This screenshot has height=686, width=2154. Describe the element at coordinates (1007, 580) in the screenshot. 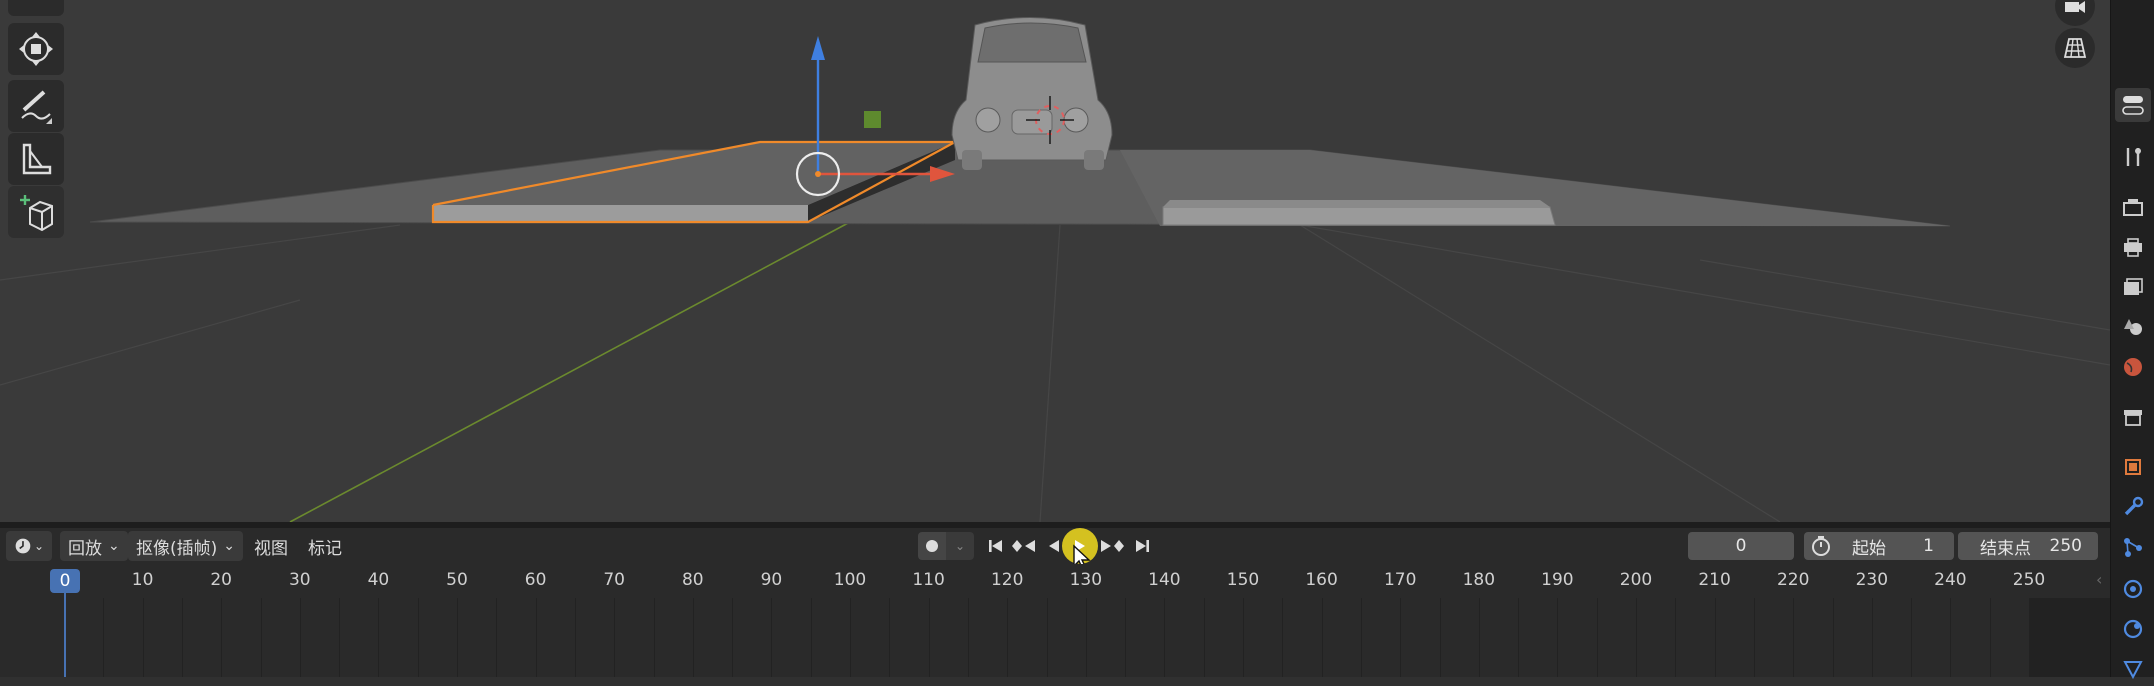

I see `ruler-tick-label: 120` at that location.